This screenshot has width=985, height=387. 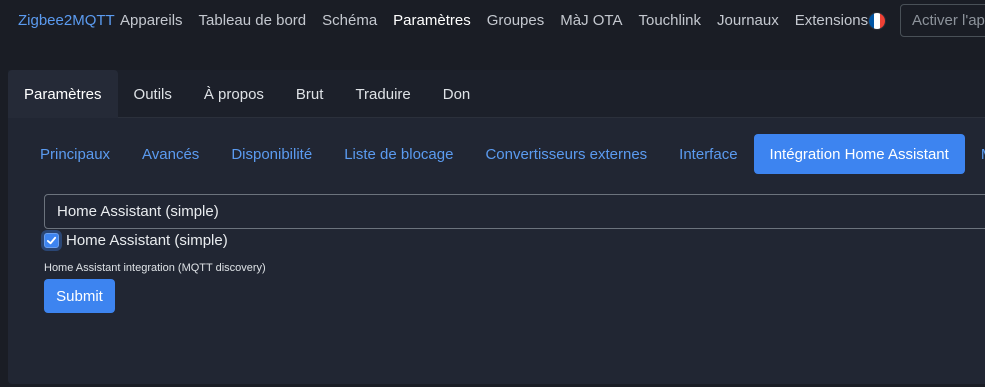 I want to click on tab-don: Don, so click(x=457, y=94).